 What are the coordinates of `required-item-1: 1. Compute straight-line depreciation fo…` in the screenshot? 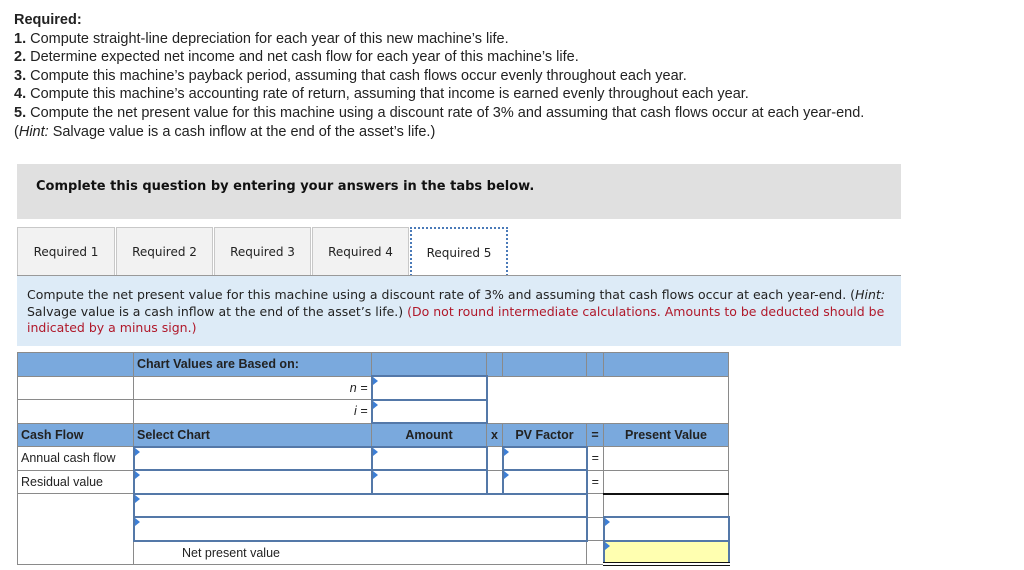 It's located at (439, 39).